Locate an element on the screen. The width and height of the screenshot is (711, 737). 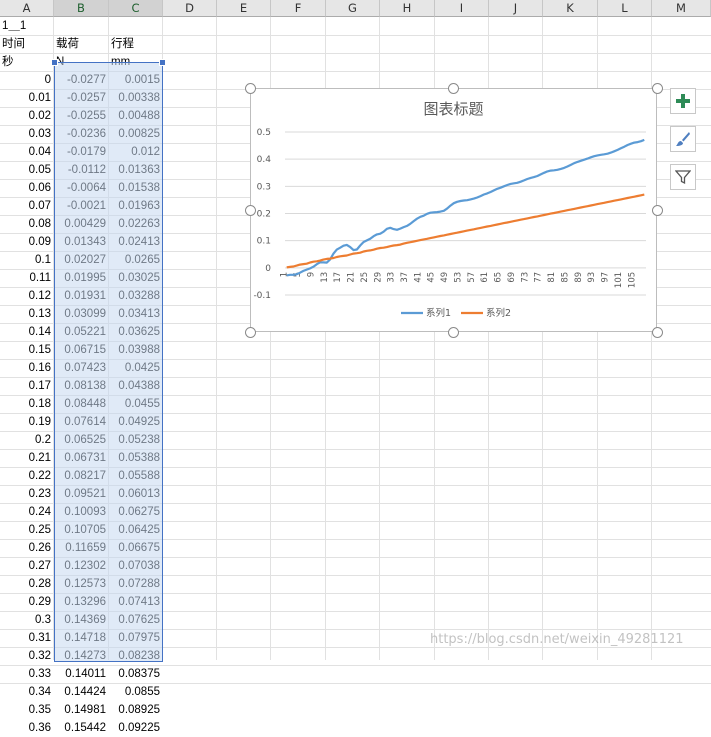
cell-c39: 0.08925 is located at coordinates (136, 710).